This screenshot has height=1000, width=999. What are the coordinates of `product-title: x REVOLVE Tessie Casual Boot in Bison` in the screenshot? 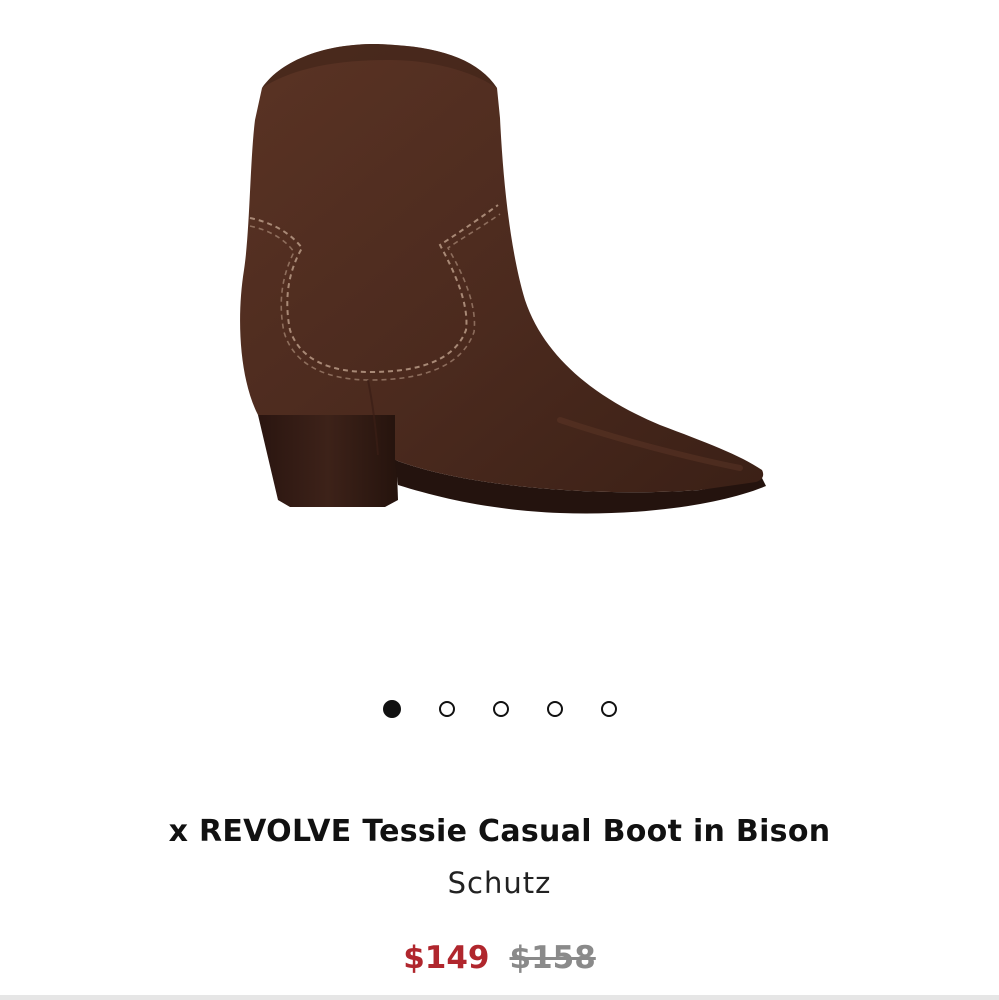 It's located at (499, 831).